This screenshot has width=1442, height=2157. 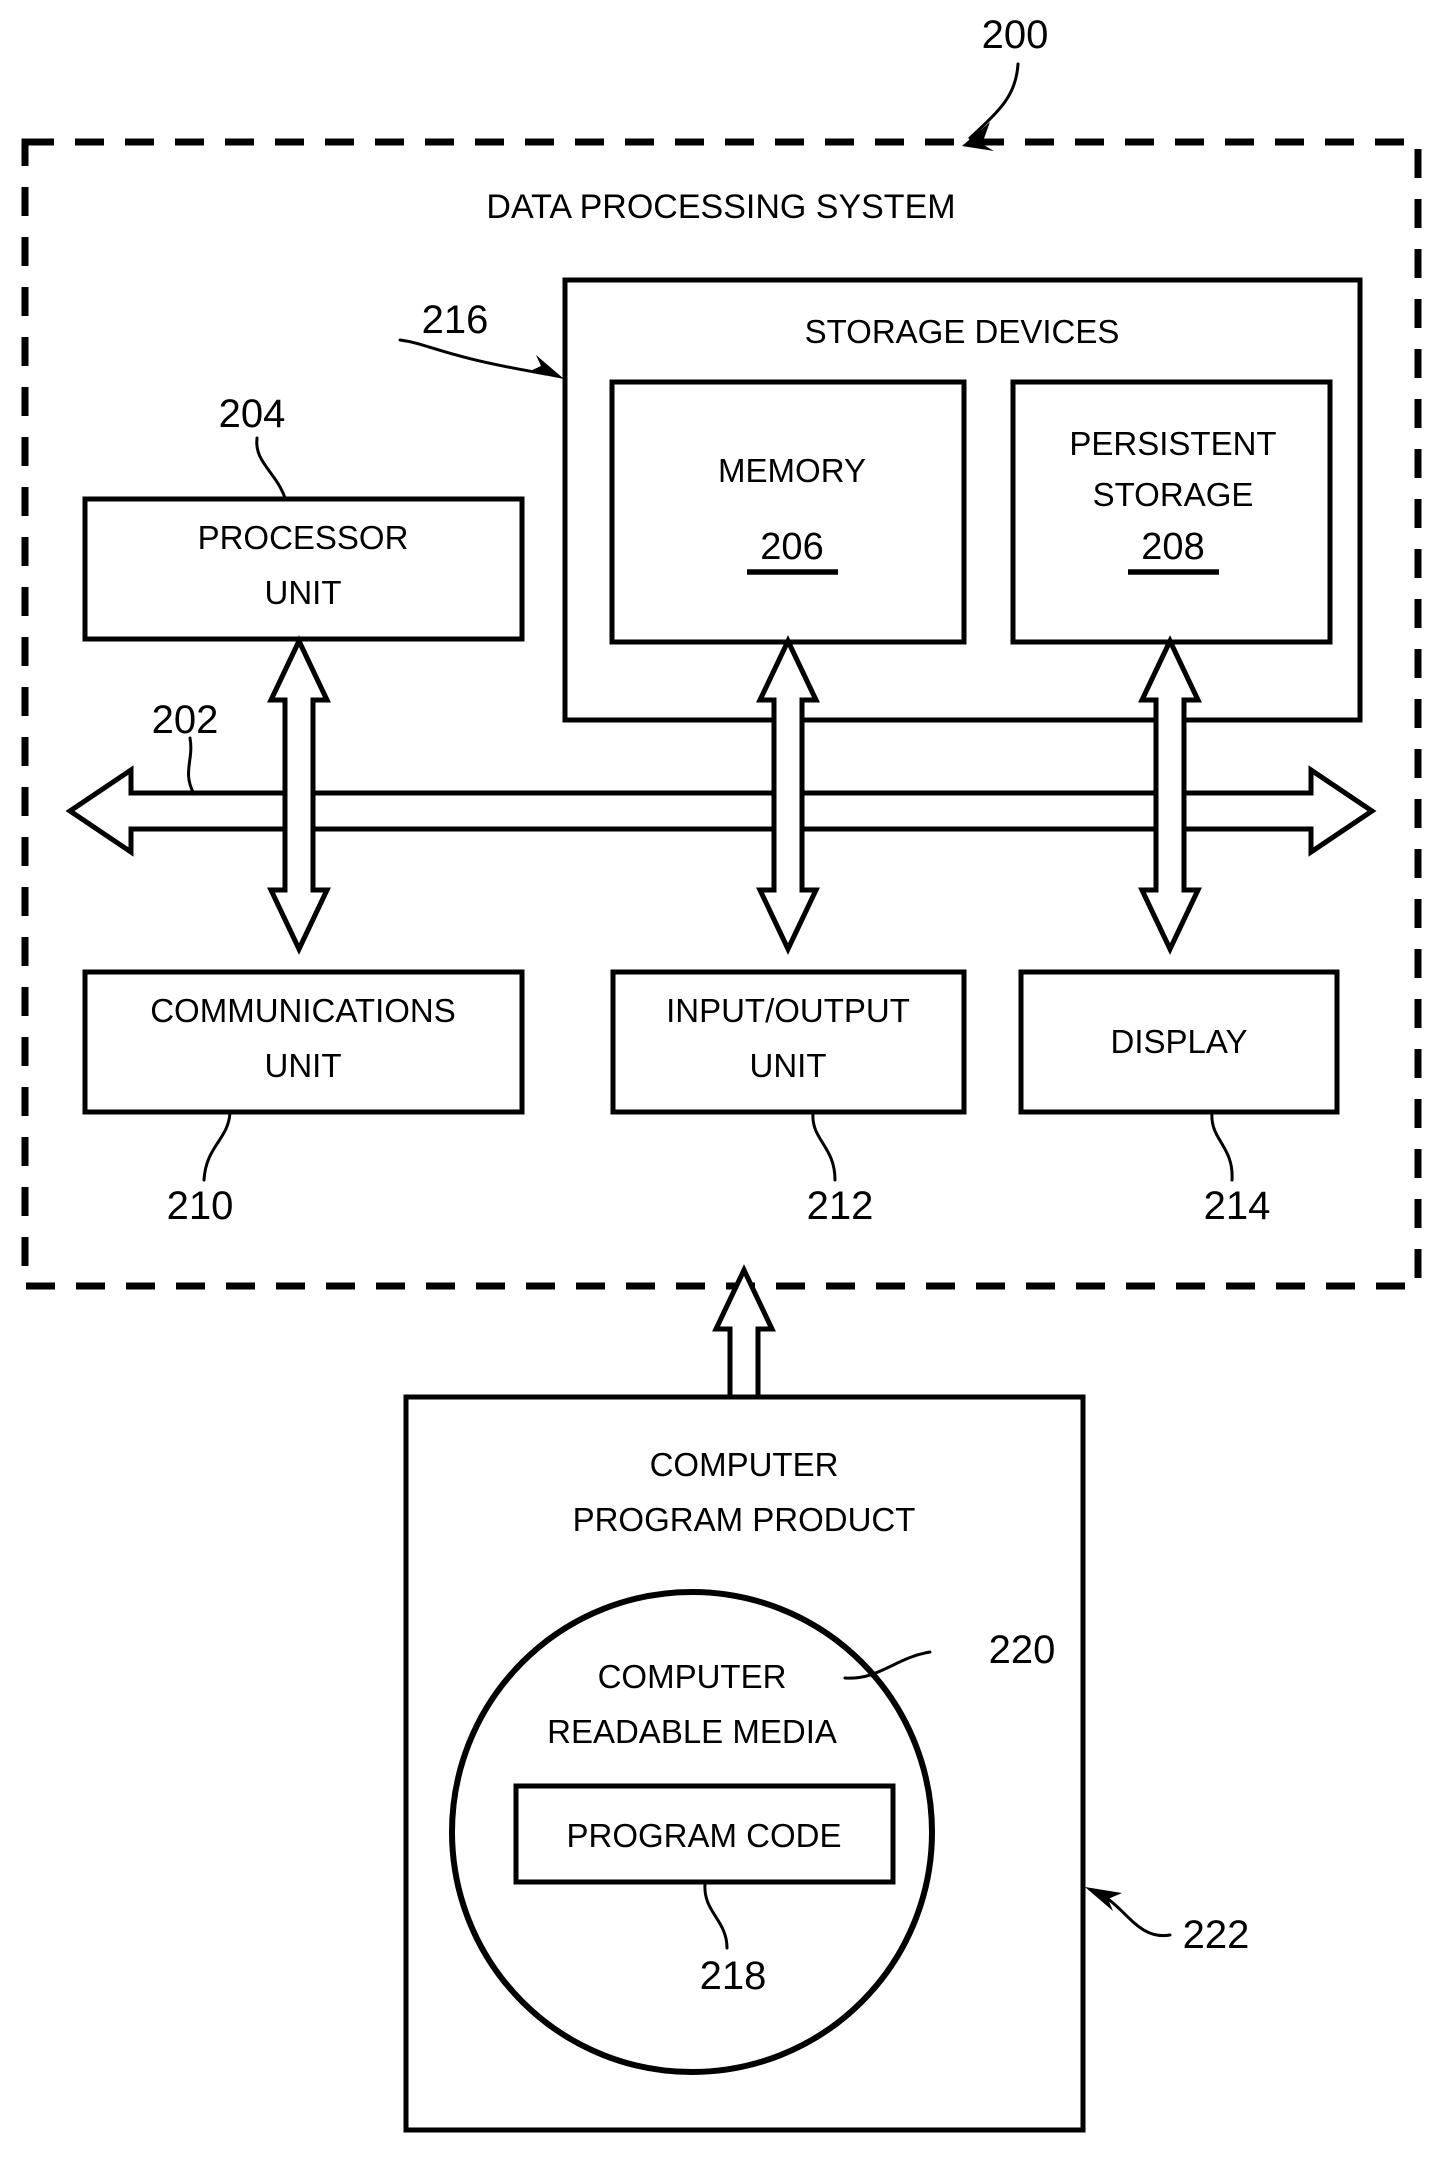 I want to click on input-output-unit-label-line2: UNIT, so click(x=788, y=1065).